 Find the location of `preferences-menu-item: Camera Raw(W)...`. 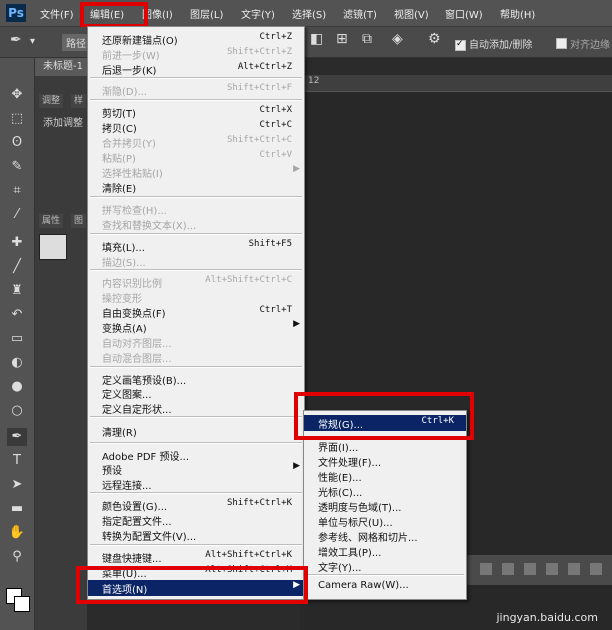

preferences-menu-item: Camera Raw(W)... is located at coordinates (385, 586).